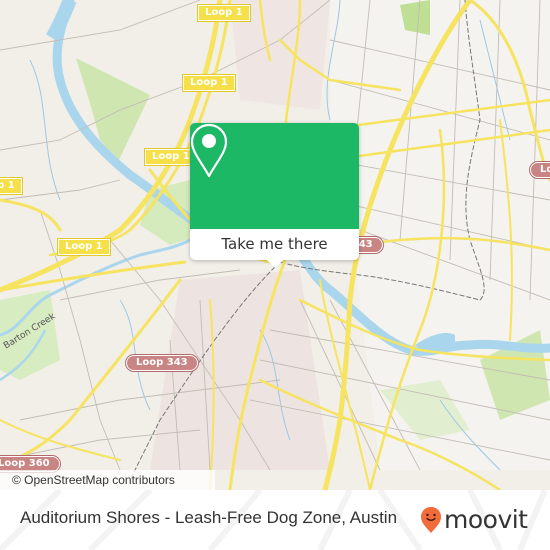 This screenshot has width=550, height=550. What do you see at coordinates (209, 150) in the screenshot?
I see `map-pin-icon` at bounding box center [209, 150].